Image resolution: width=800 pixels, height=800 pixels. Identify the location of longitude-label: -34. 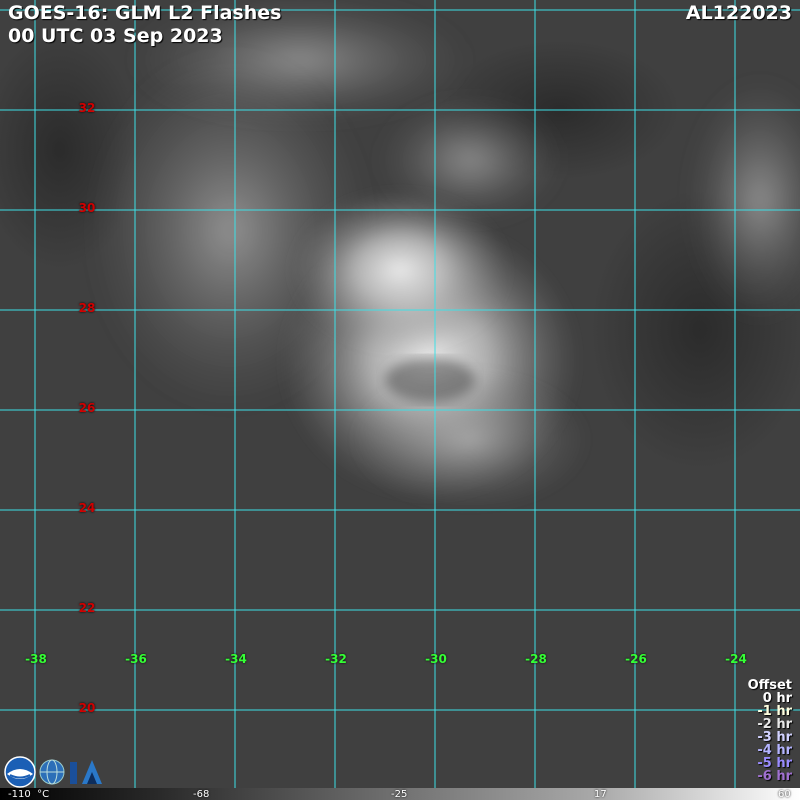
(236, 659).